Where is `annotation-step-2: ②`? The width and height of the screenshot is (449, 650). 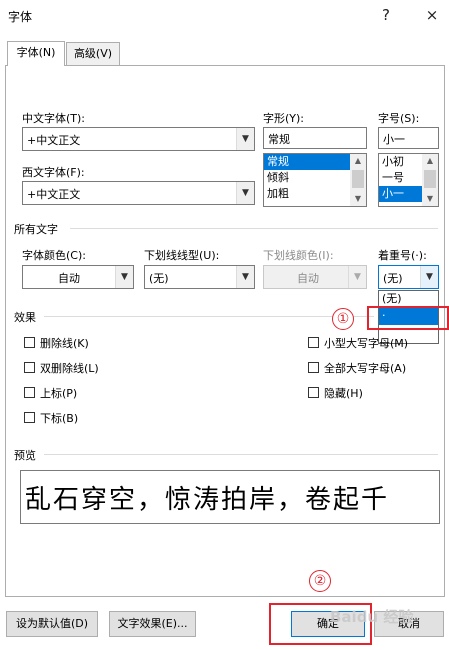 annotation-step-2: ② is located at coordinates (320, 581).